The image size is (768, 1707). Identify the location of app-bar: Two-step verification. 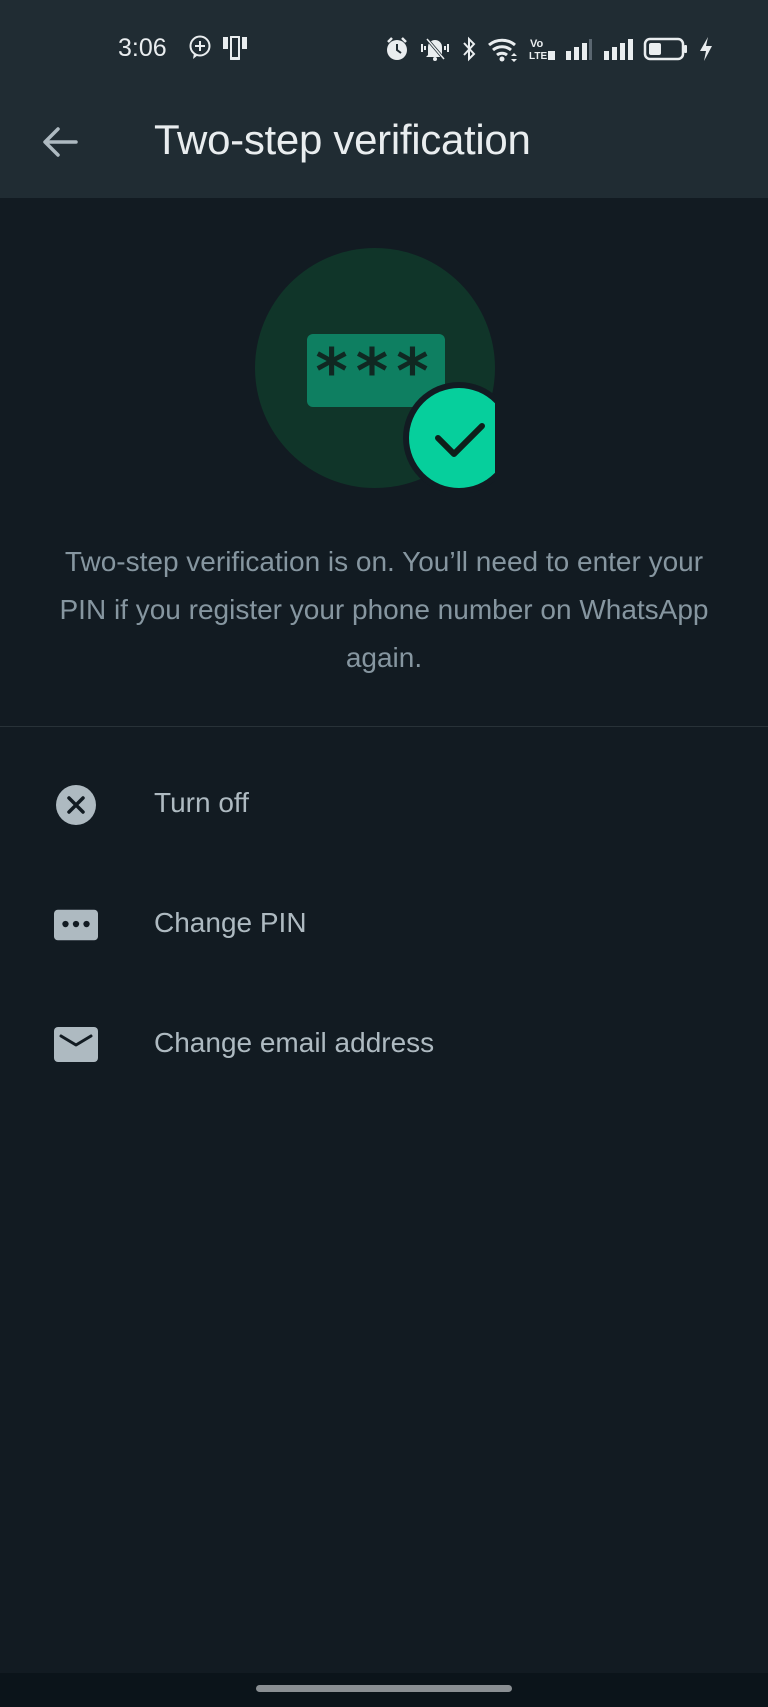
(384, 144).